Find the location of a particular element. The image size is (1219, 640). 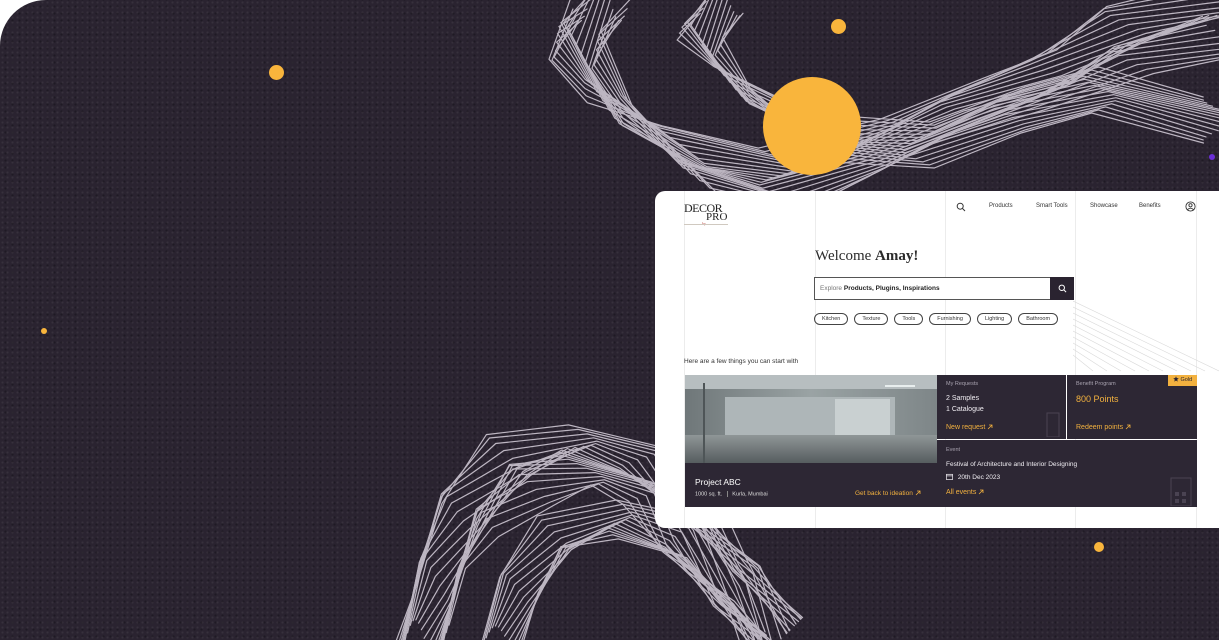

search-button is located at coordinates (1062, 288).